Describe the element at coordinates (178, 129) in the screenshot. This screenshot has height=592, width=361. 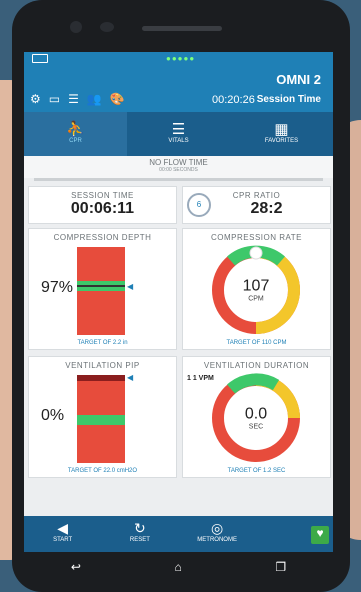
I see `sliders-icon: ☰` at that location.